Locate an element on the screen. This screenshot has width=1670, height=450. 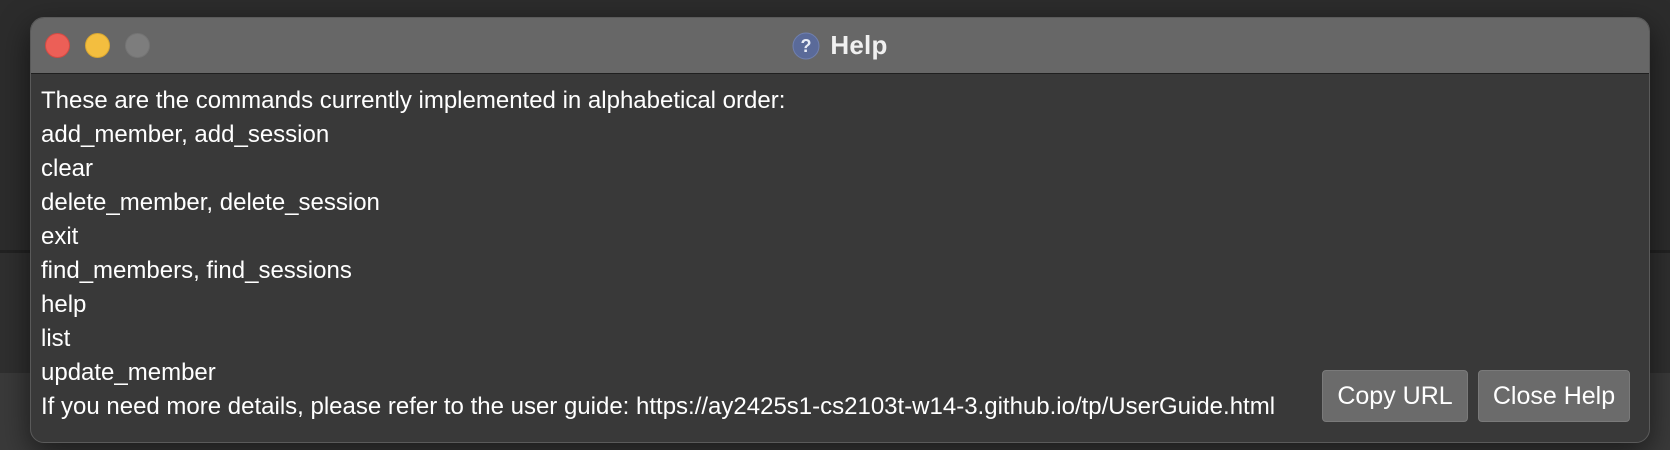
close-help-button: Close Help is located at coordinates (1554, 396).